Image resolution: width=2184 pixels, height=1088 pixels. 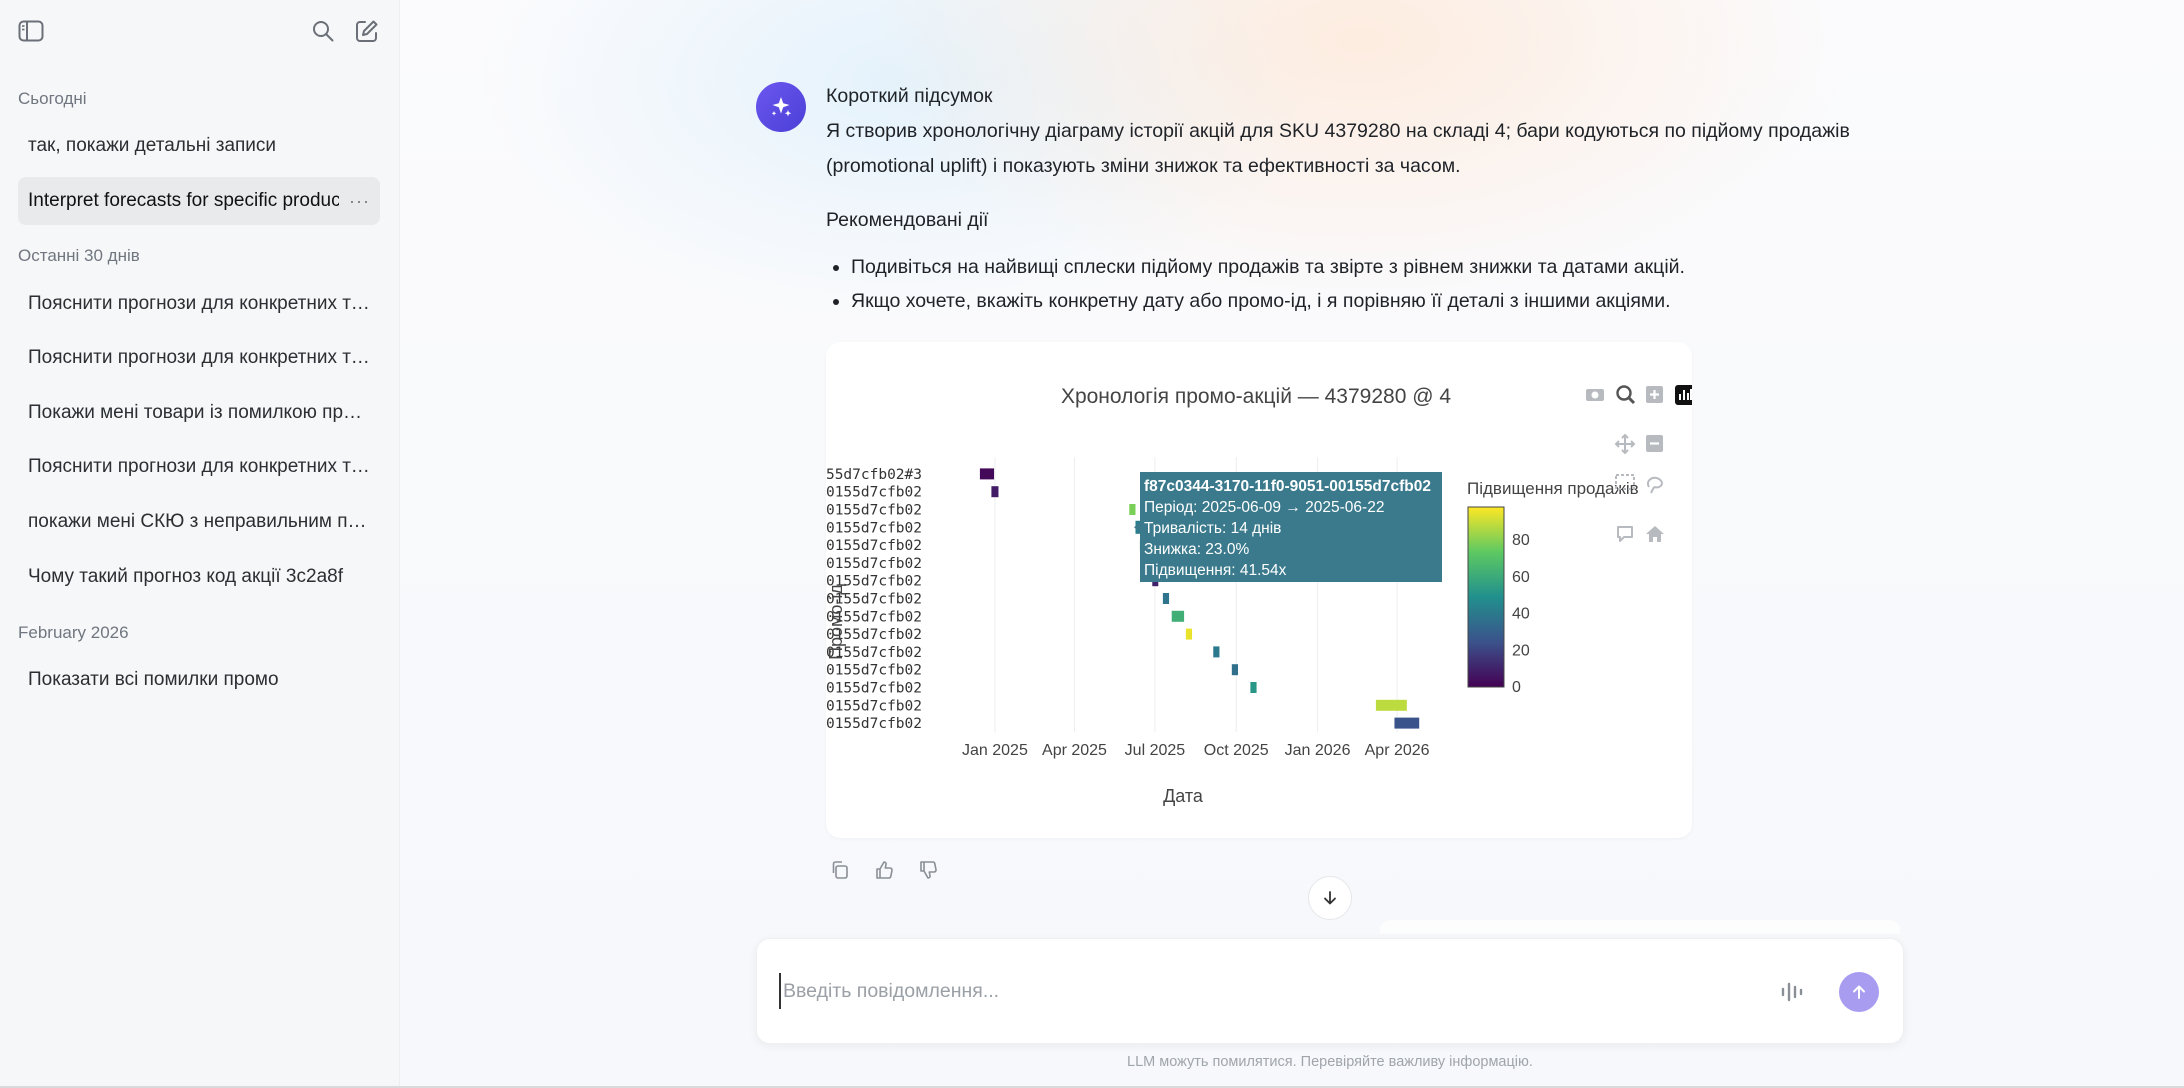 What do you see at coordinates (73, 632) in the screenshot?
I see `sidebar-section-february-2026: February 2026` at bounding box center [73, 632].